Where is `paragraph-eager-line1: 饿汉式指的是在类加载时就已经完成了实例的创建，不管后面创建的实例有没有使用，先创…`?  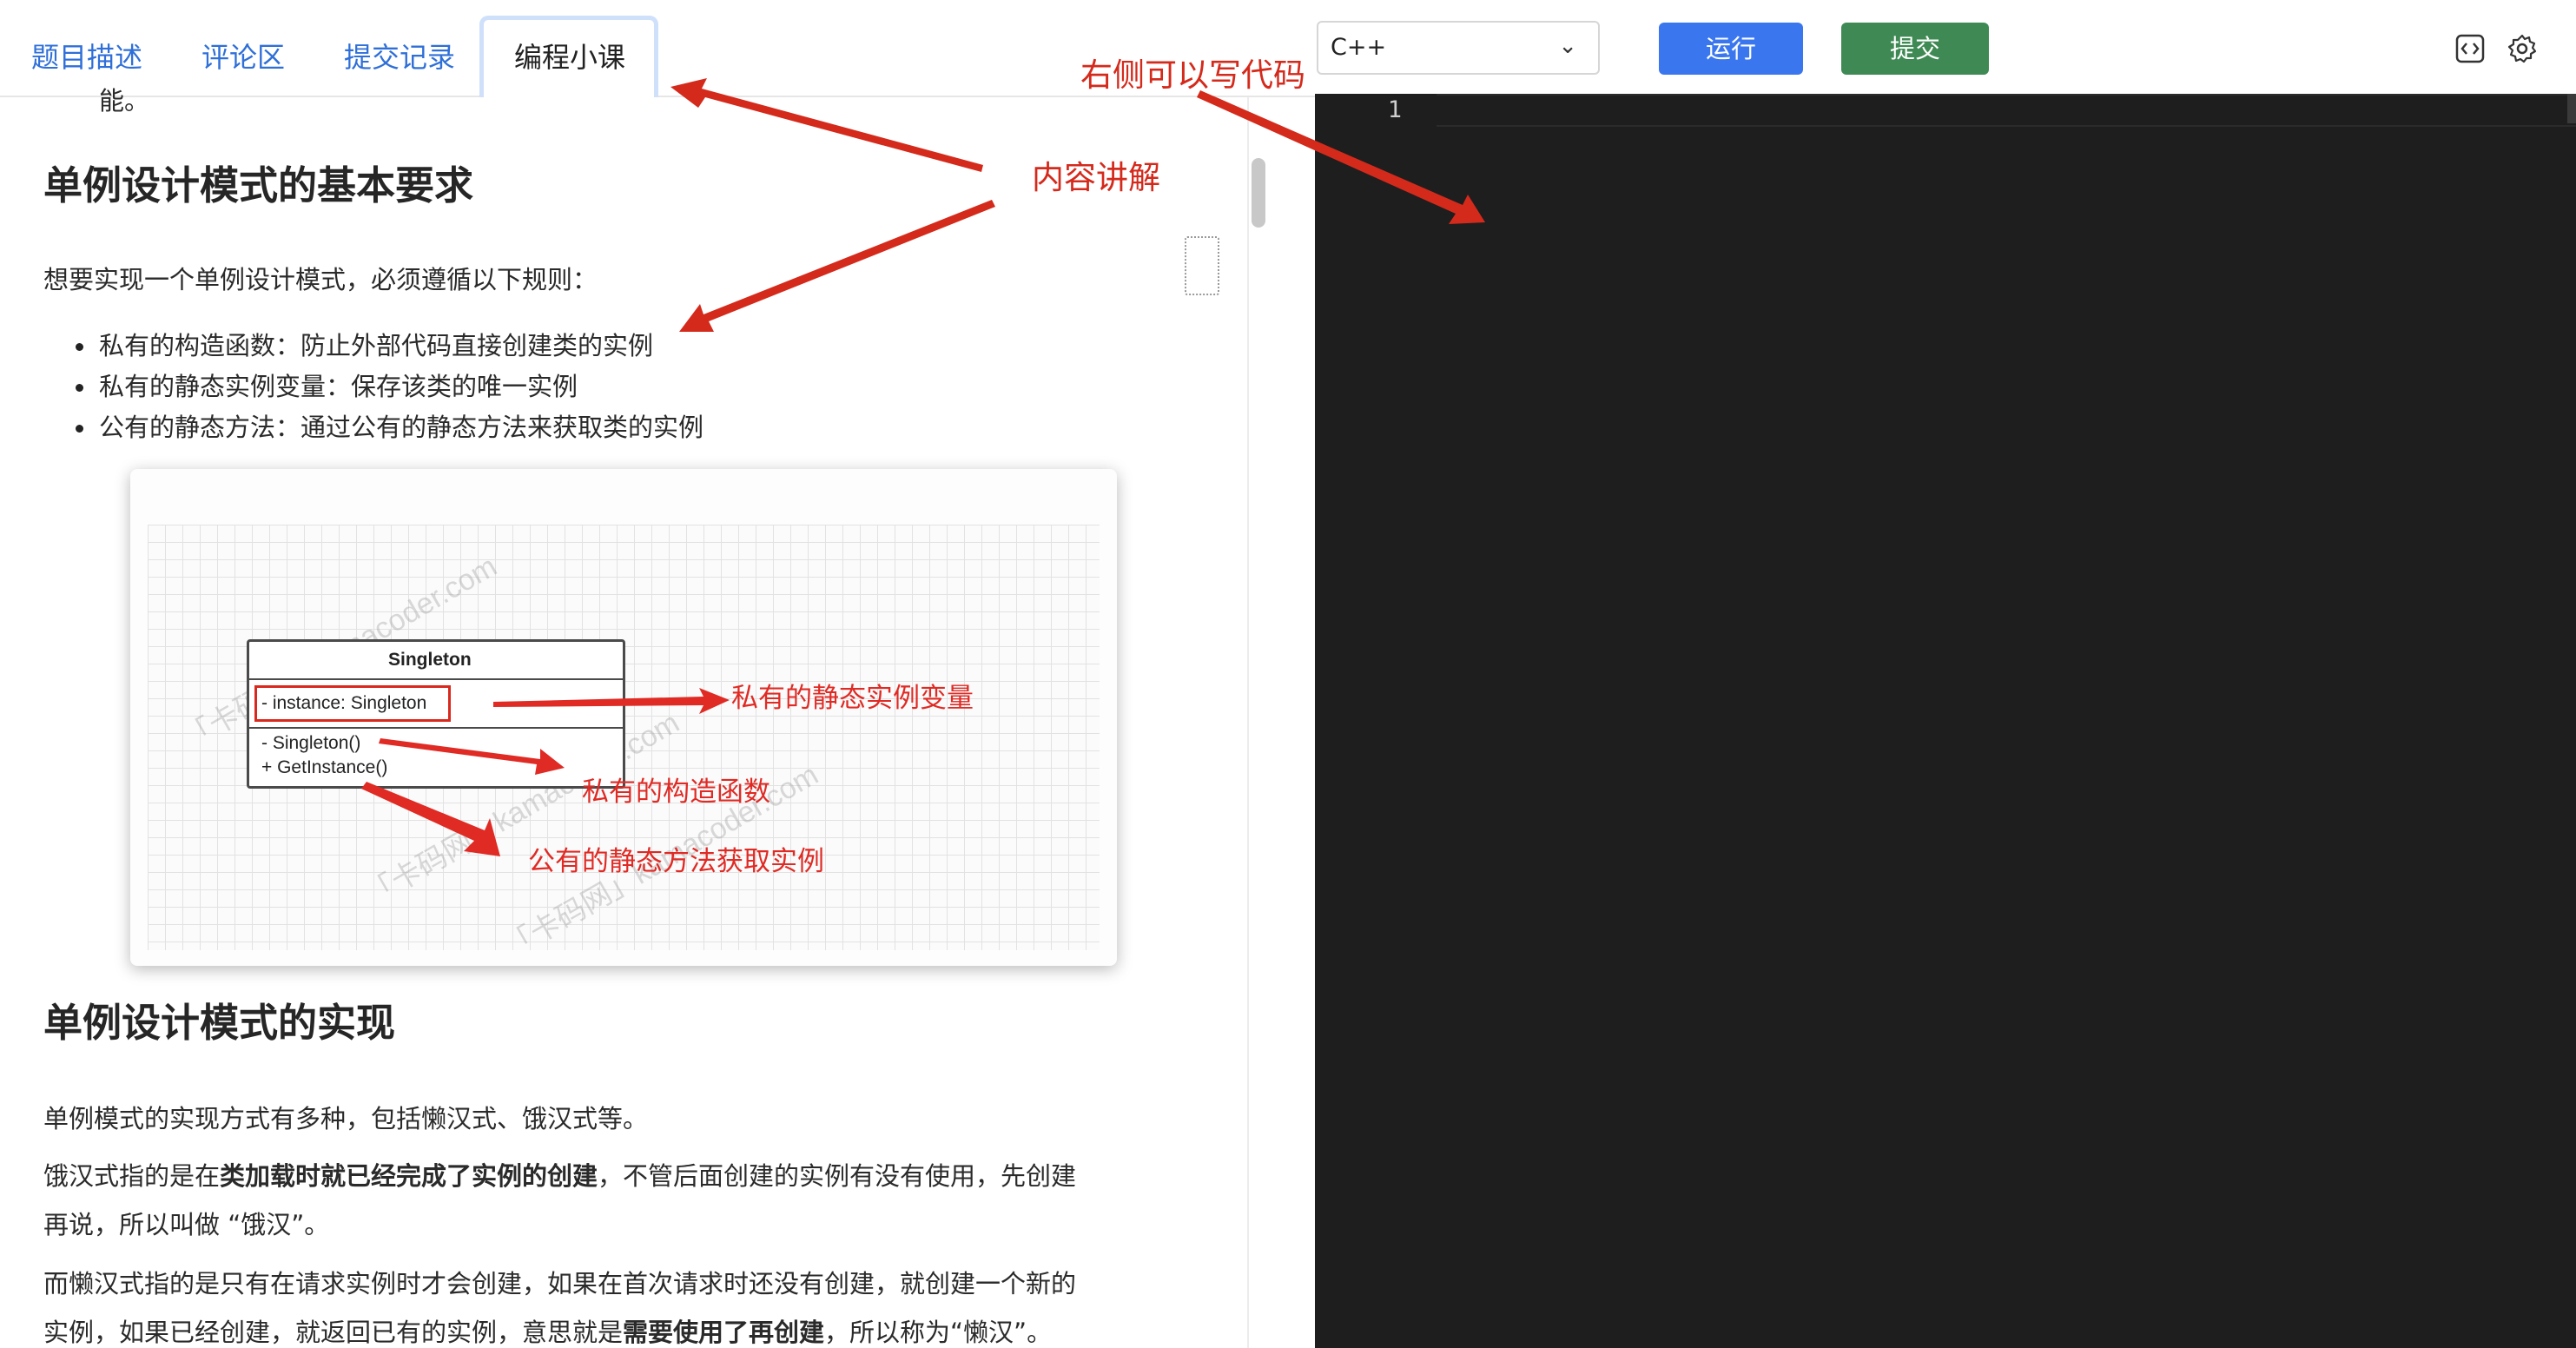 paragraph-eager-line1: 饿汉式指的是在类加载时就已经完成了实例的创建，不管后面创建的实例有没有使用，先创… is located at coordinates (560, 1176).